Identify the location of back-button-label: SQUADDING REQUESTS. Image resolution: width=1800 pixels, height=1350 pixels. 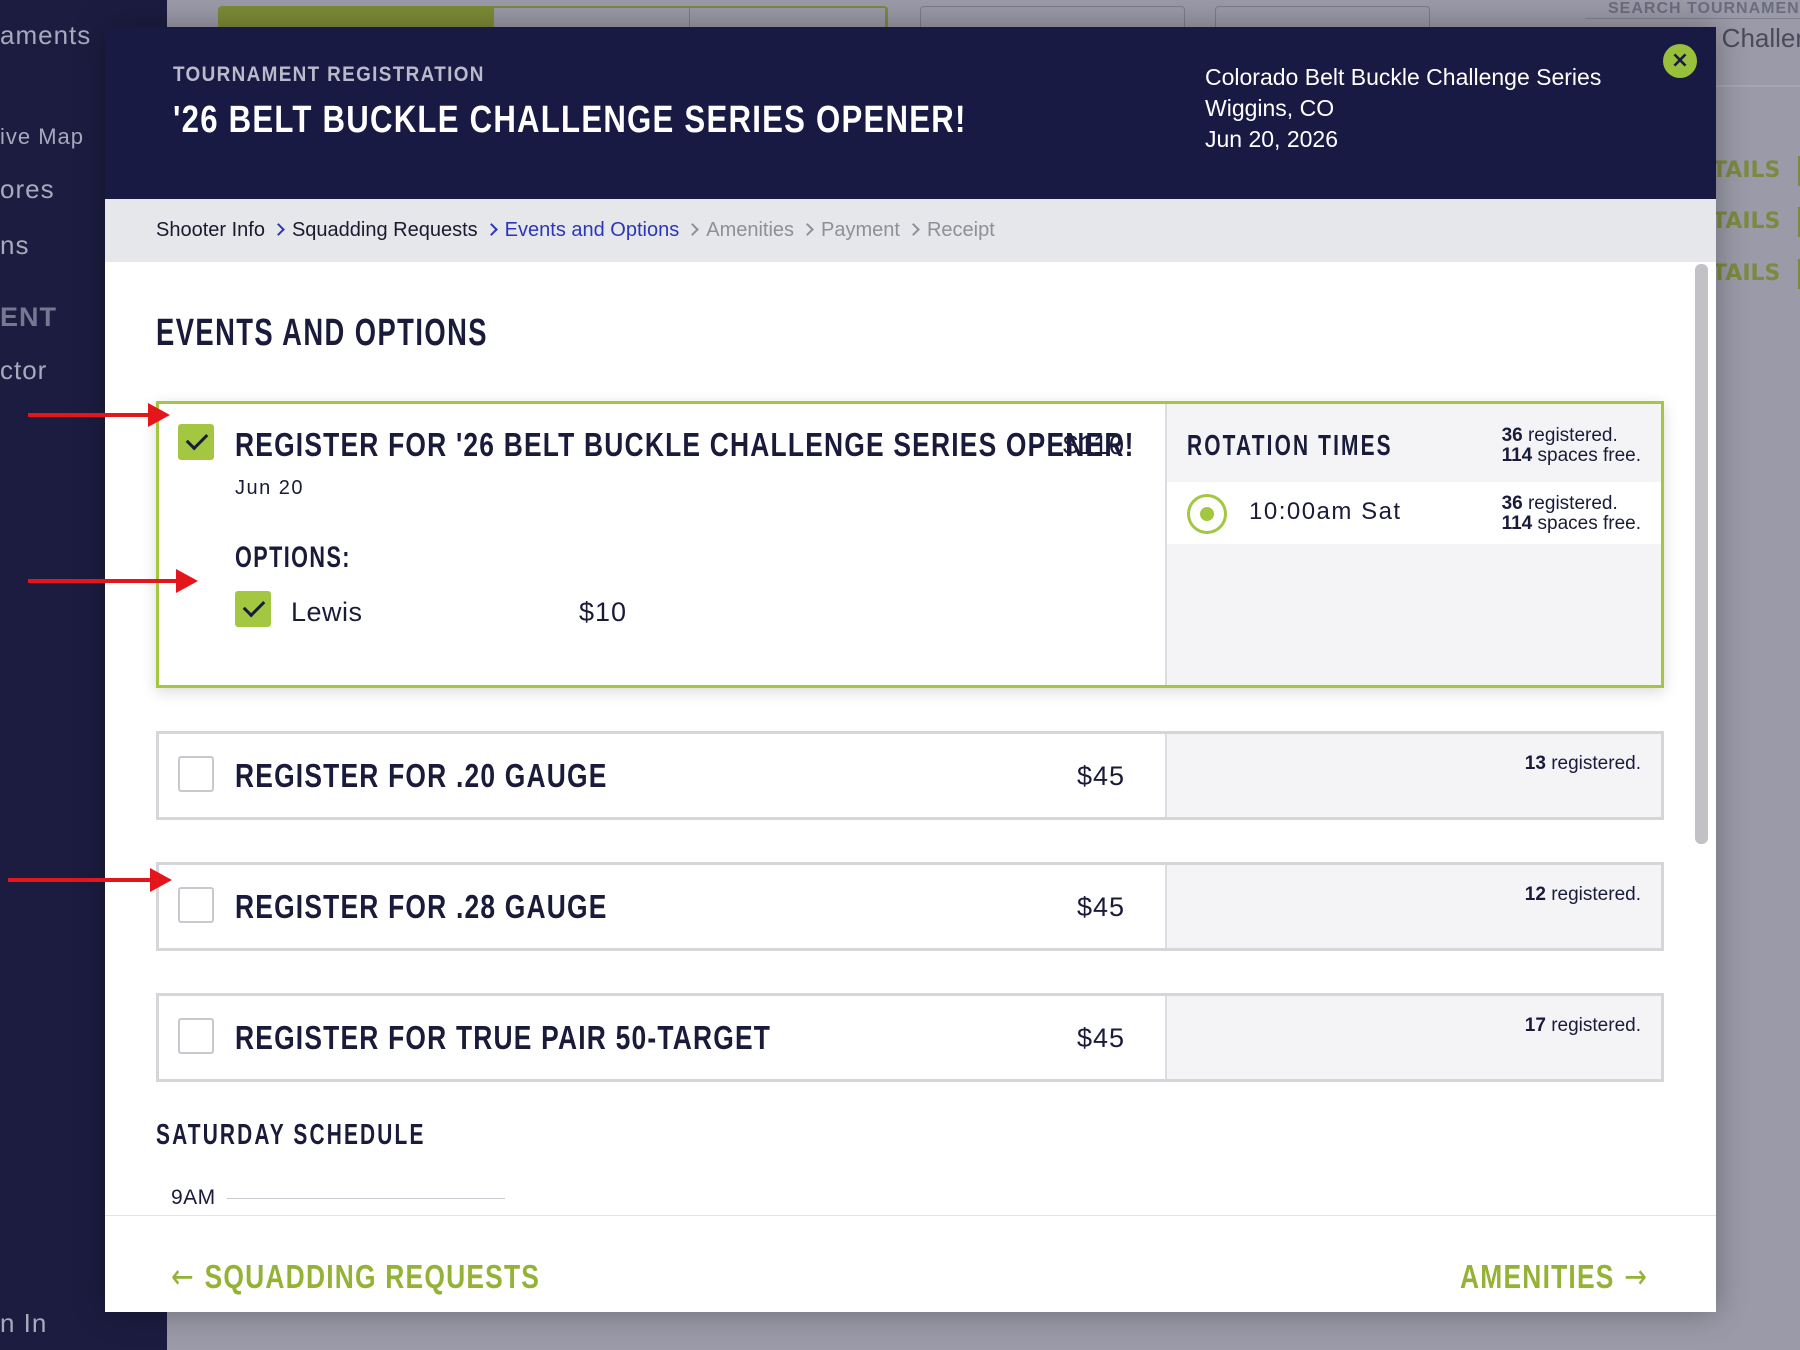
(372, 1276).